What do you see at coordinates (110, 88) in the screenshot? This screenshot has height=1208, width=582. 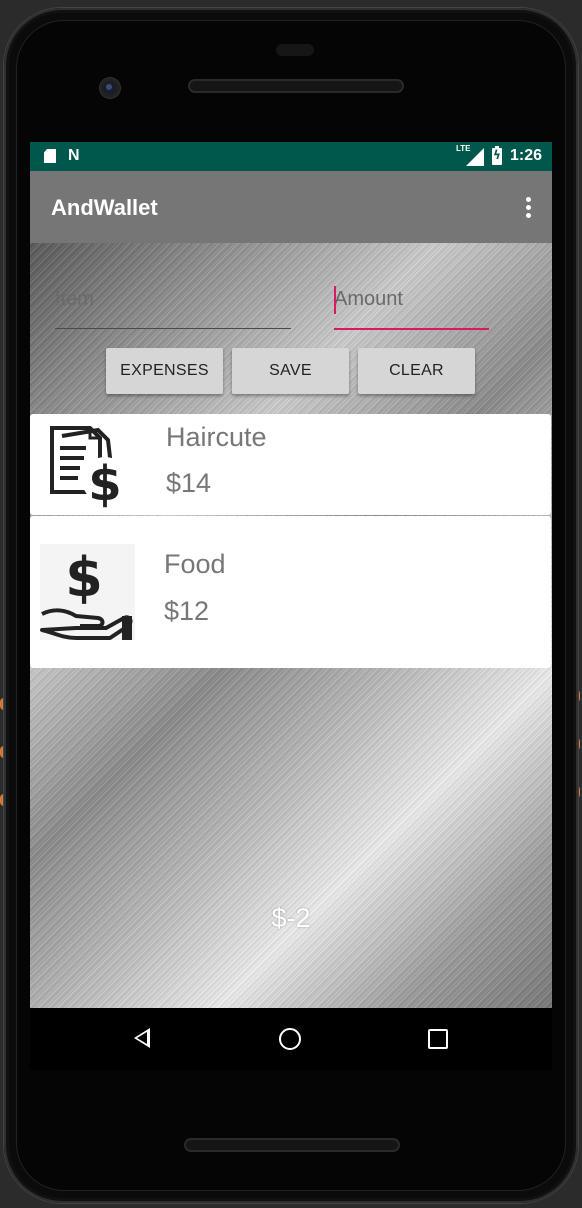 I see `front-camera-icon` at bounding box center [110, 88].